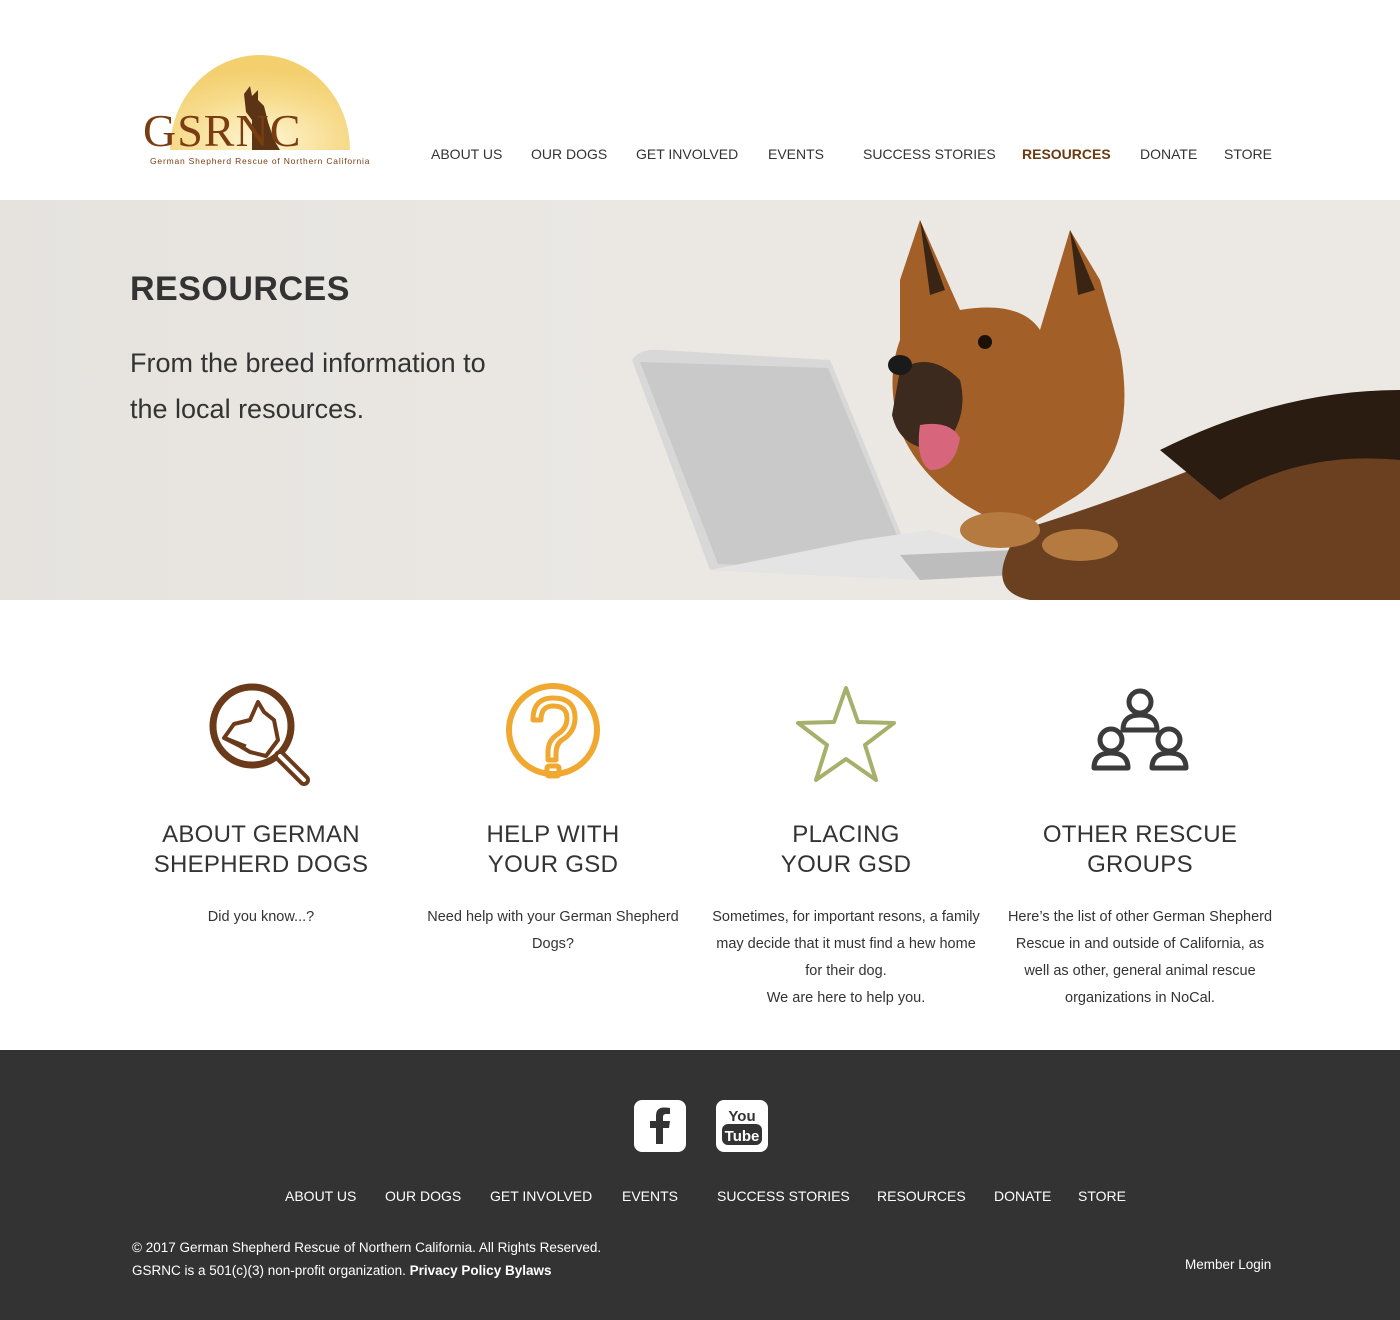 The width and height of the screenshot is (1400, 1320). Describe the element at coordinates (423, 1196) in the screenshot. I see `footer-nav-our-dogs: OUR DOGS` at that location.